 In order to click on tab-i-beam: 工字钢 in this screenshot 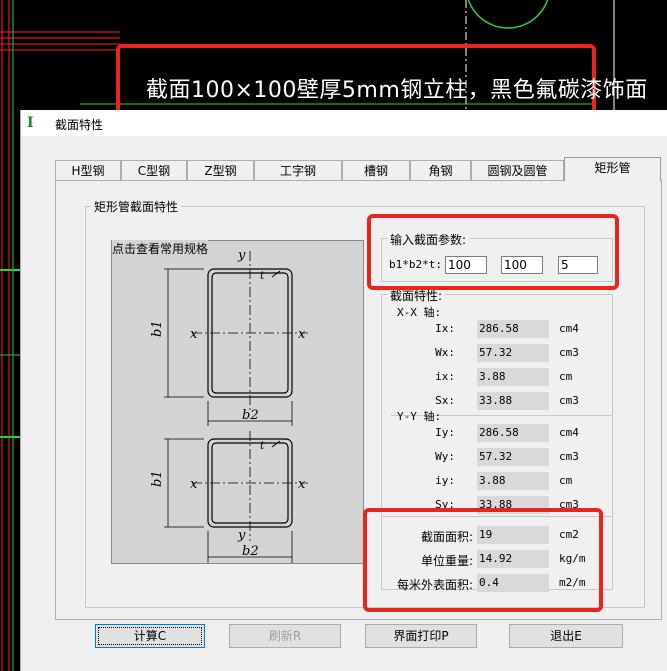, I will do `click(298, 170)`.